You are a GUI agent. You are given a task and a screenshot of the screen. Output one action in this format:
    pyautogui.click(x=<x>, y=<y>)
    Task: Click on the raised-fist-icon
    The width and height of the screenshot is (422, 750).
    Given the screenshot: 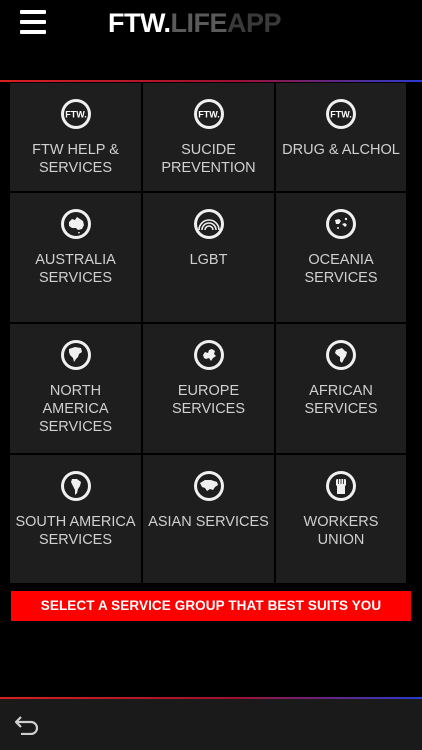 What is the action you would take?
    pyautogui.click(x=341, y=486)
    